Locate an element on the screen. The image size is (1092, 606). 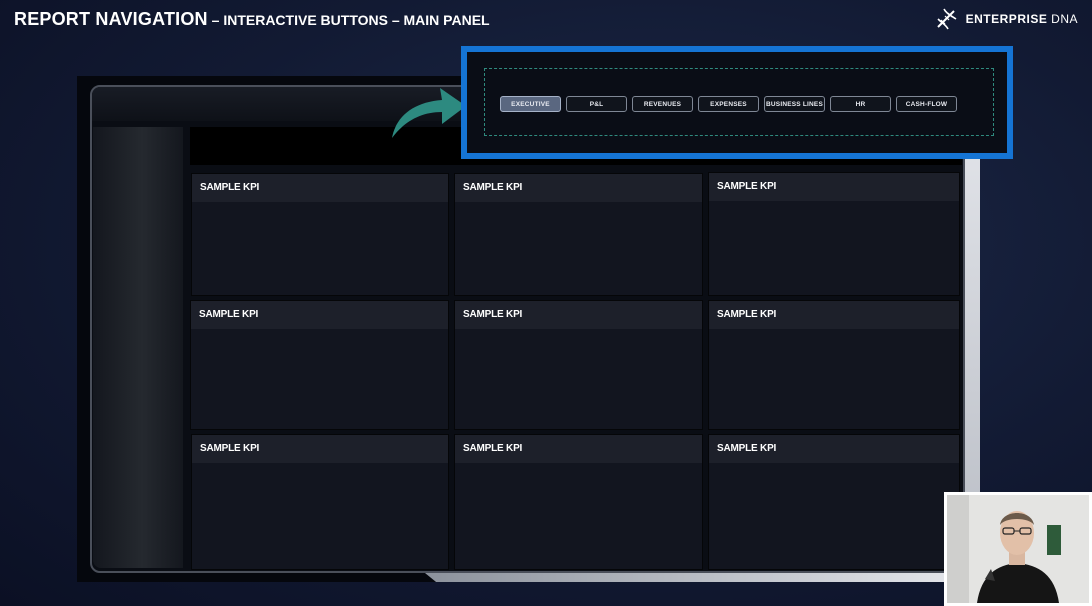
frame-accent-bottom is located at coordinates (702, 577).